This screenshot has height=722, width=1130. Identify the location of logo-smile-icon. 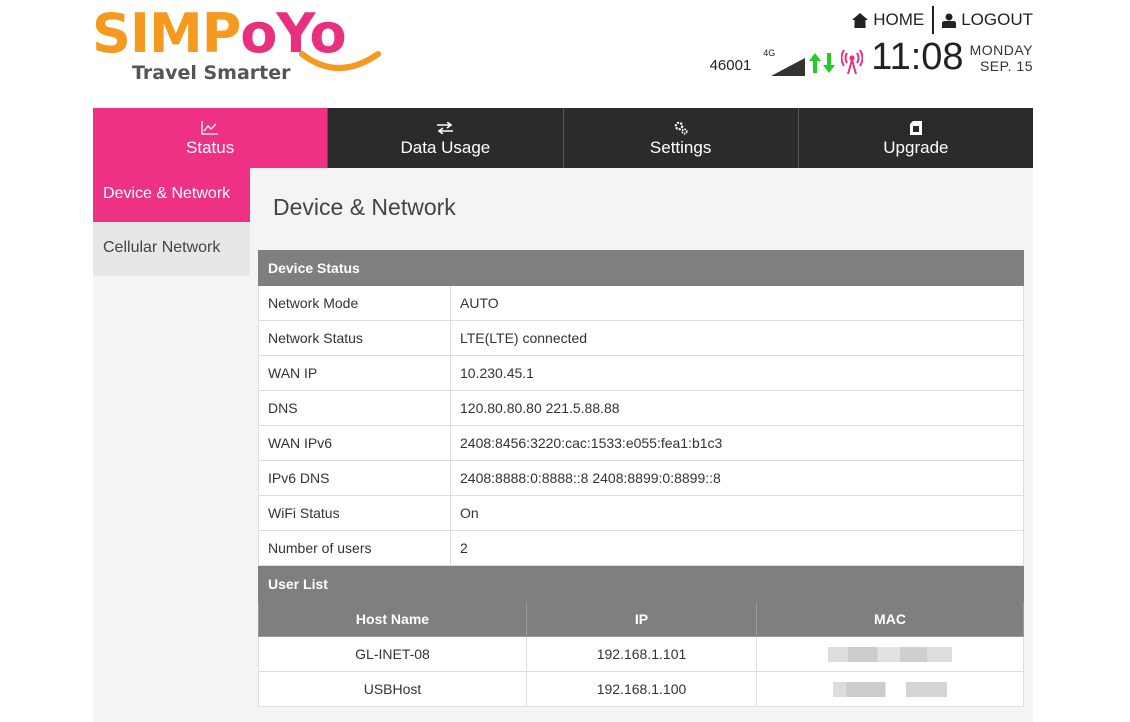
(340, 61).